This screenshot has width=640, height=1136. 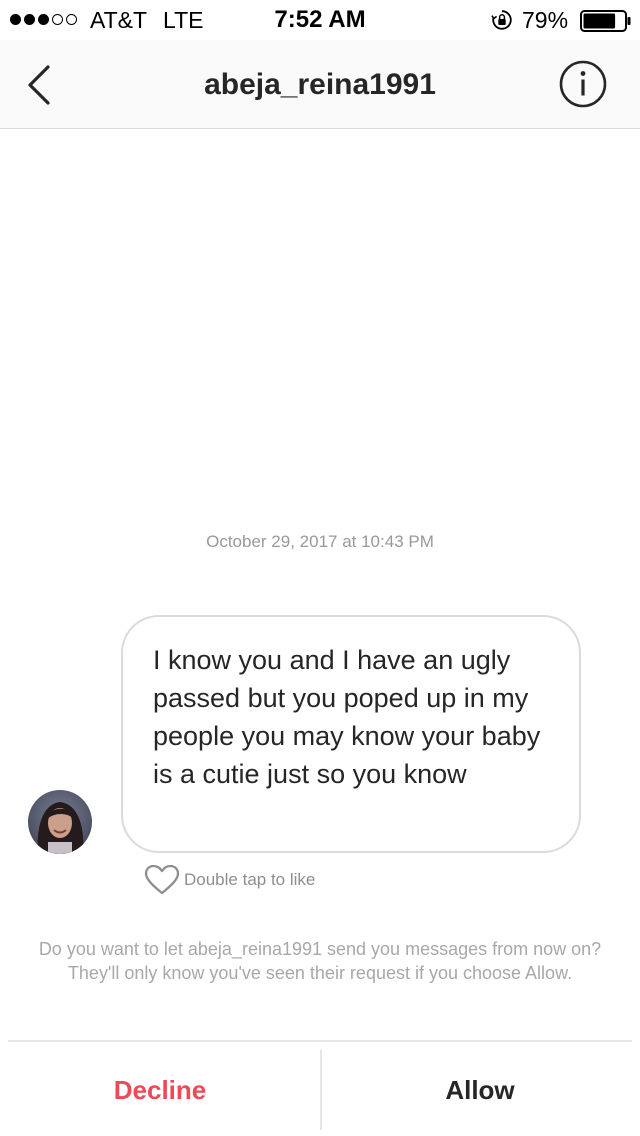 I want to click on info-circle-icon, so click(x=583, y=84).